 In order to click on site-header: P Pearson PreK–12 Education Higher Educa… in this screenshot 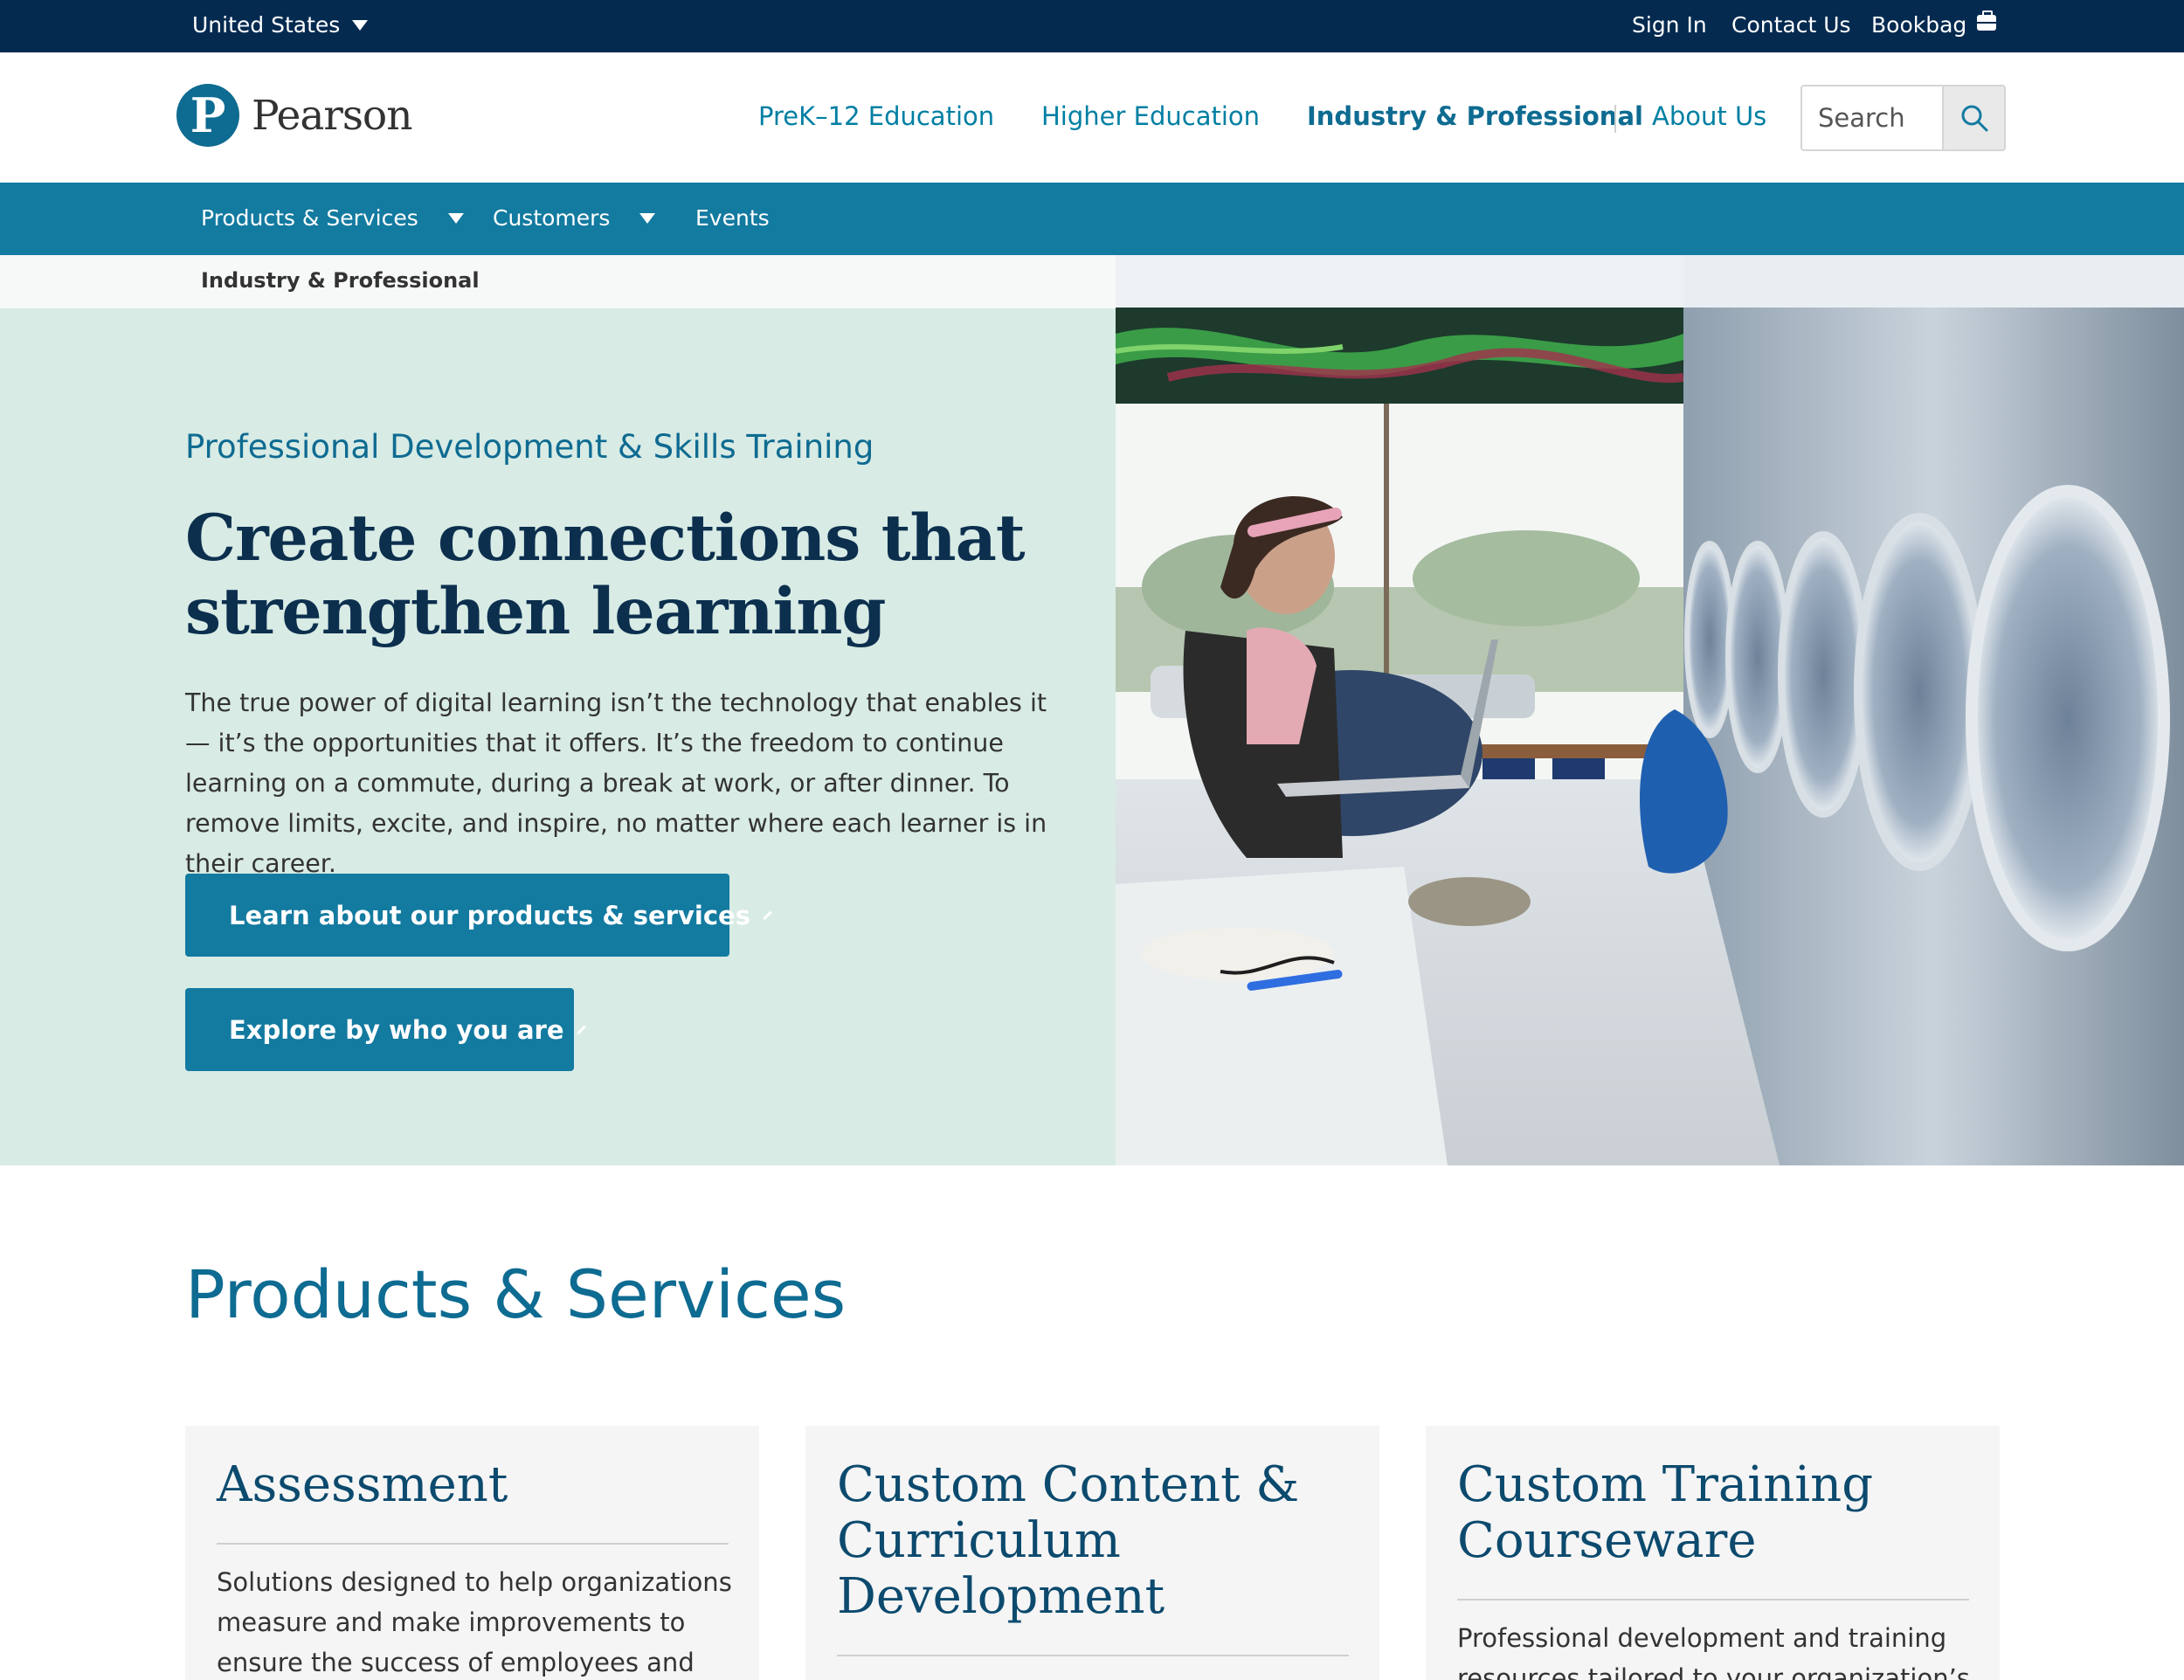, I will do `click(1092, 117)`.